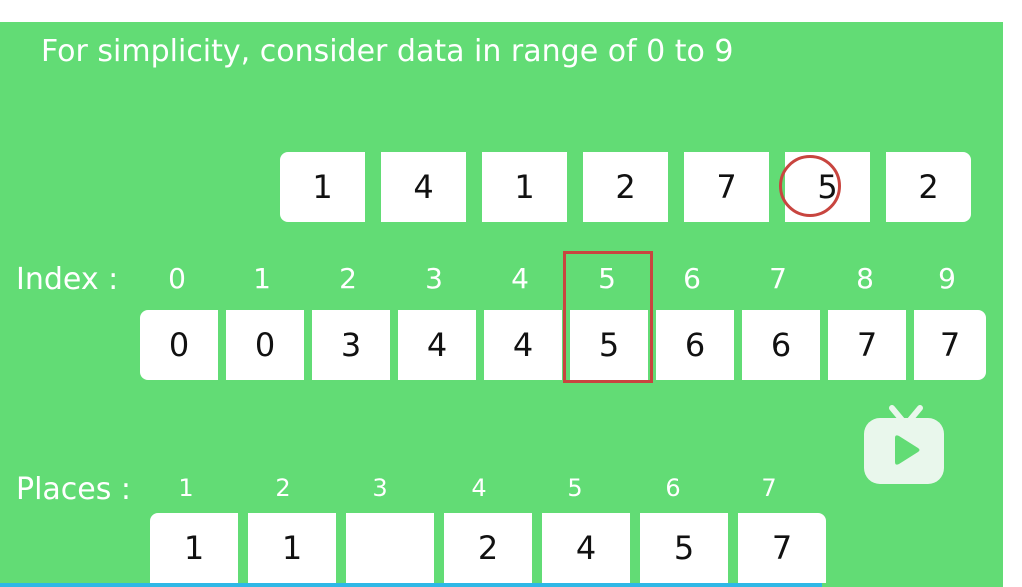 This screenshot has width=1022, height=587. Describe the element at coordinates (608, 317) in the screenshot. I see `current-index-box` at that location.